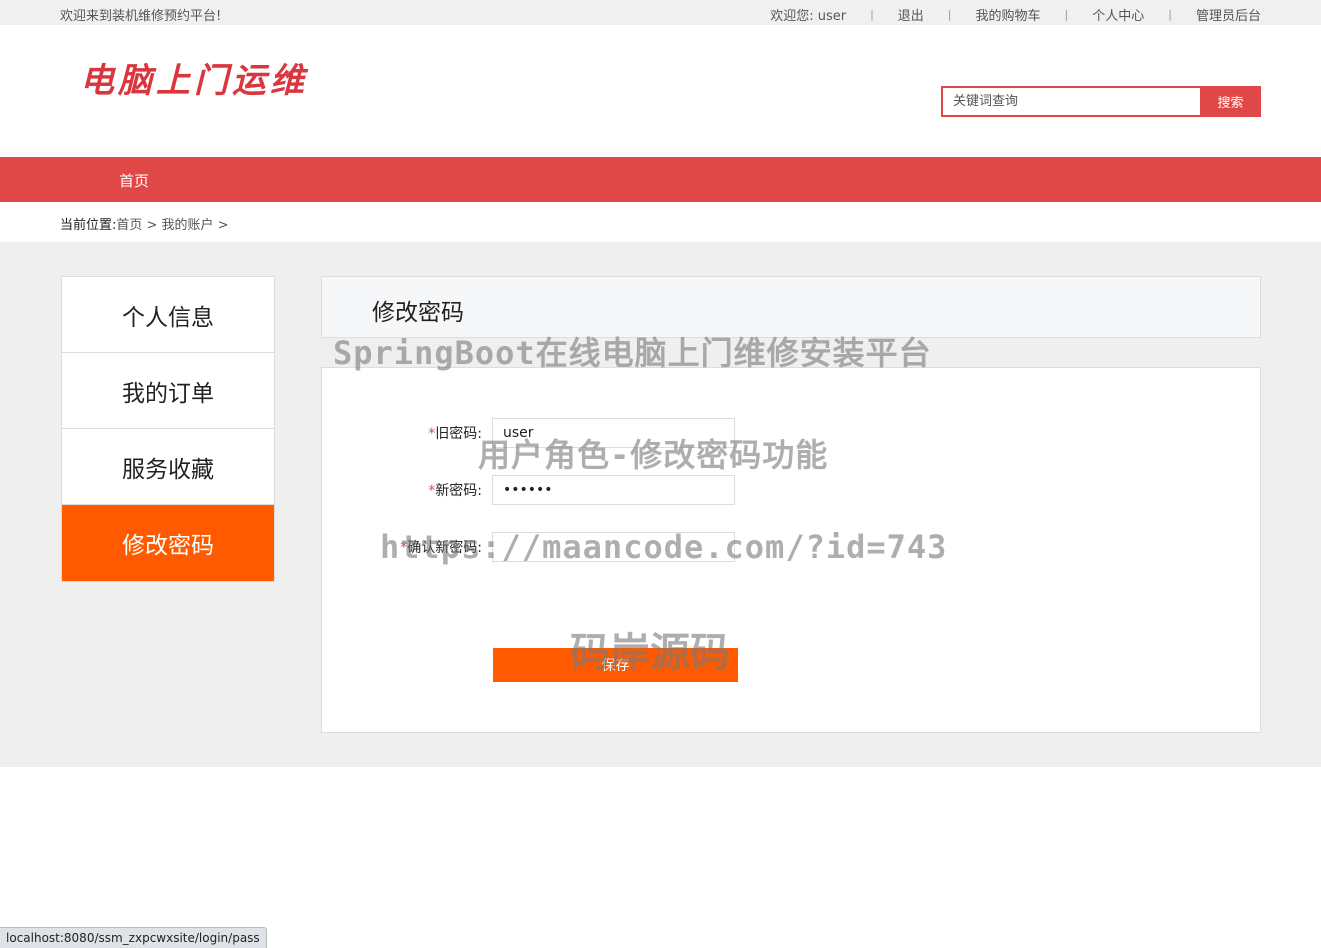 This screenshot has width=1321, height=948. Describe the element at coordinates (88, 225) in the screenshot. I see `breadcrumb-label: 当前位置:` at that location.